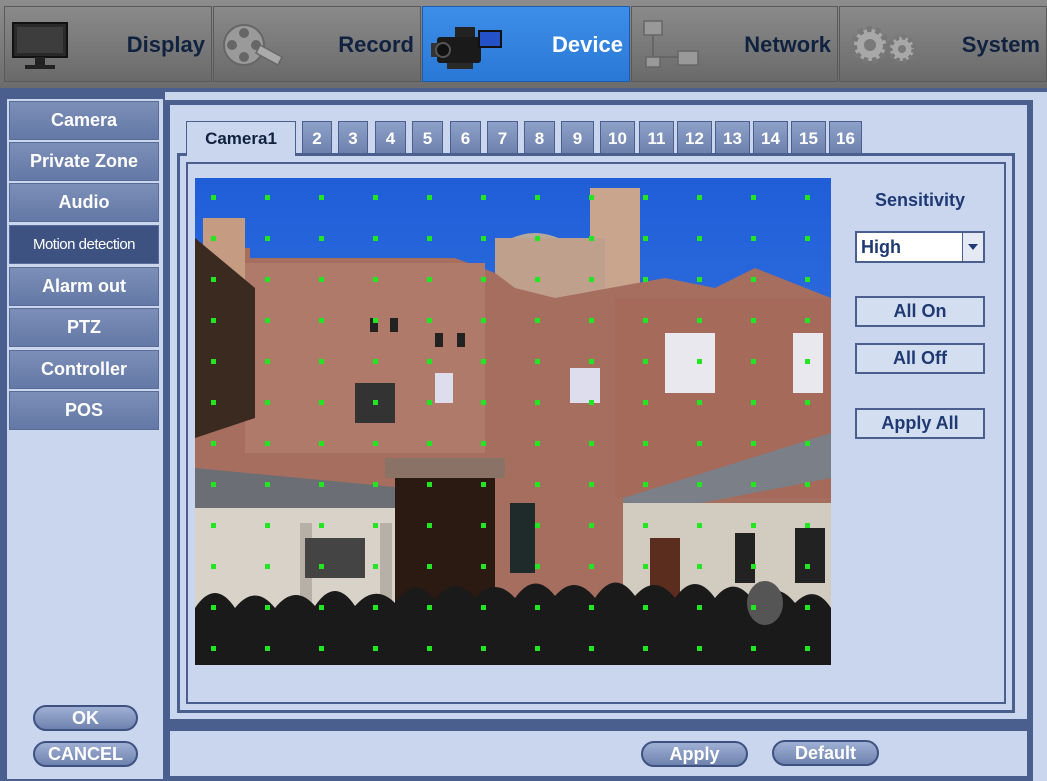 This screenshot has height=781, width=1047. I want to click on ok-button: OK, so click(85, 718).